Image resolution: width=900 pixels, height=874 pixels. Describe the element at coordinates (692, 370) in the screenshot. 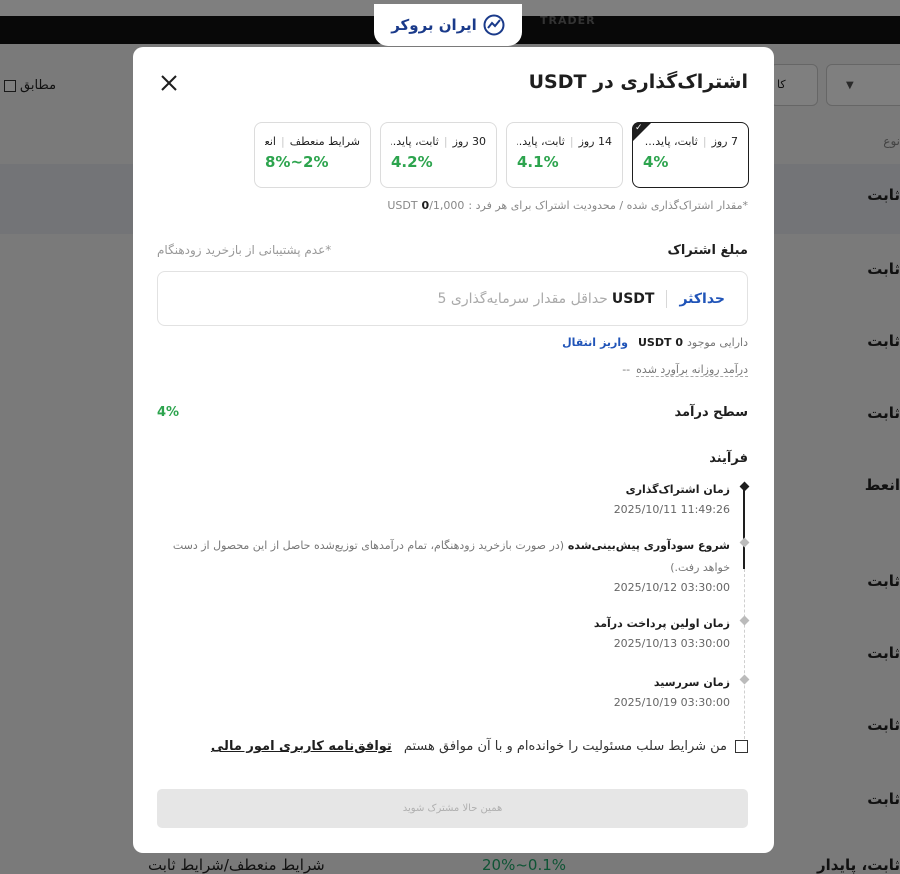

I see `estimated-income-label: درآمد روزانه برآورد شده` at that location.